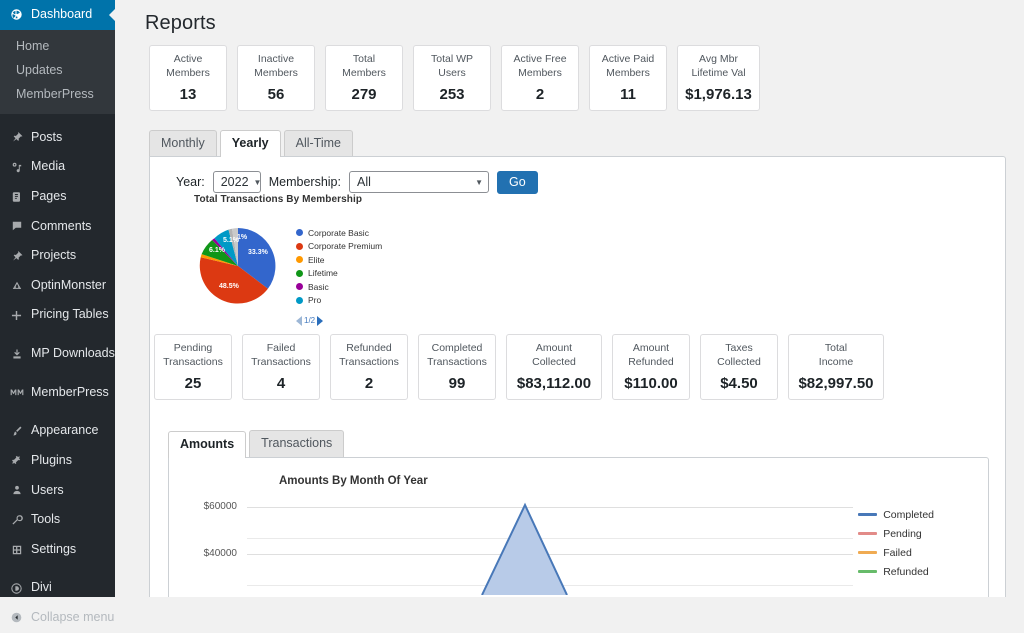 The image size is (1024, 633). What do you see at coordinates (217, 250) in the screenshot?
I see `pie-slice-label-lifetime: 6.1%` at bounding box center [217, 250].